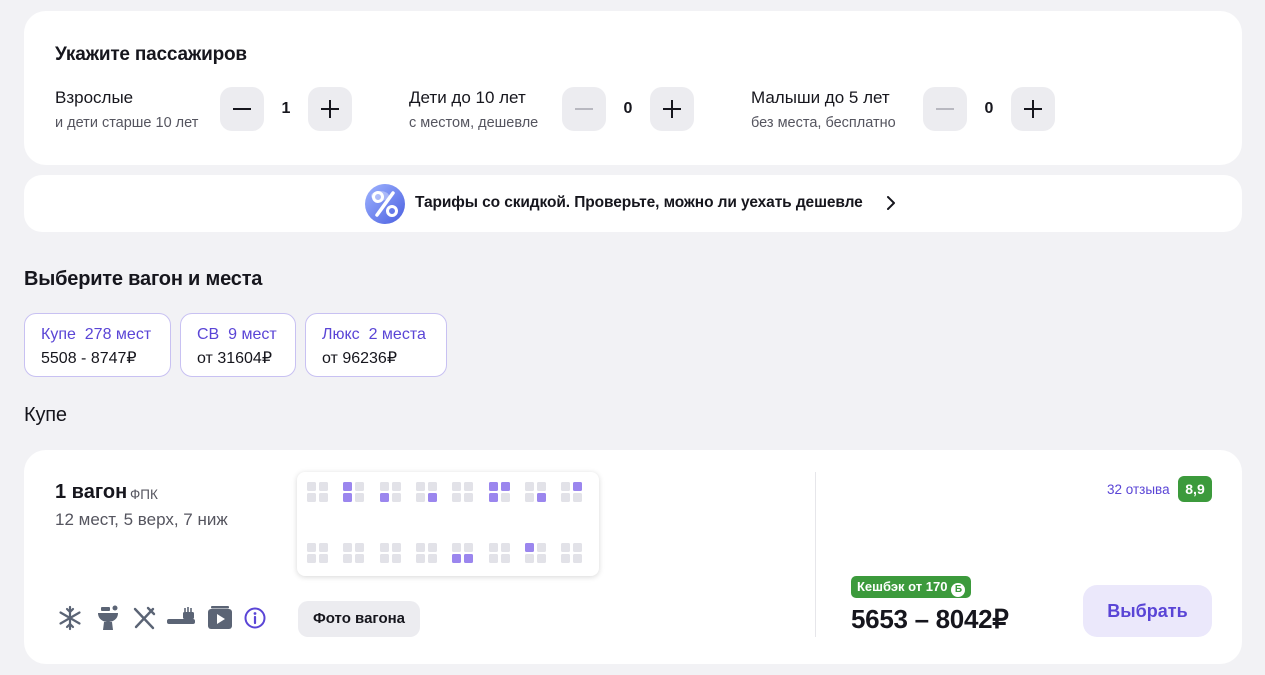 This screenshot has height=675, width=1265. I want to click on children-plus-button, so click(672, 109).